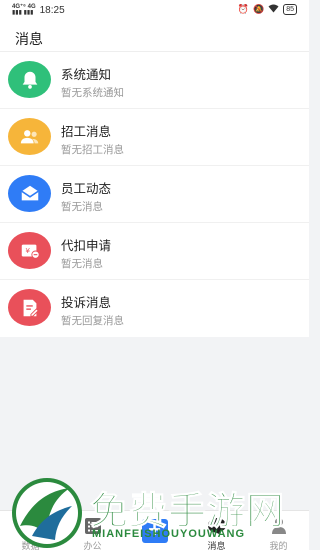 This screenshot has width=320, height=550. I want to click on tab-office: 办公, so click(92, 530).